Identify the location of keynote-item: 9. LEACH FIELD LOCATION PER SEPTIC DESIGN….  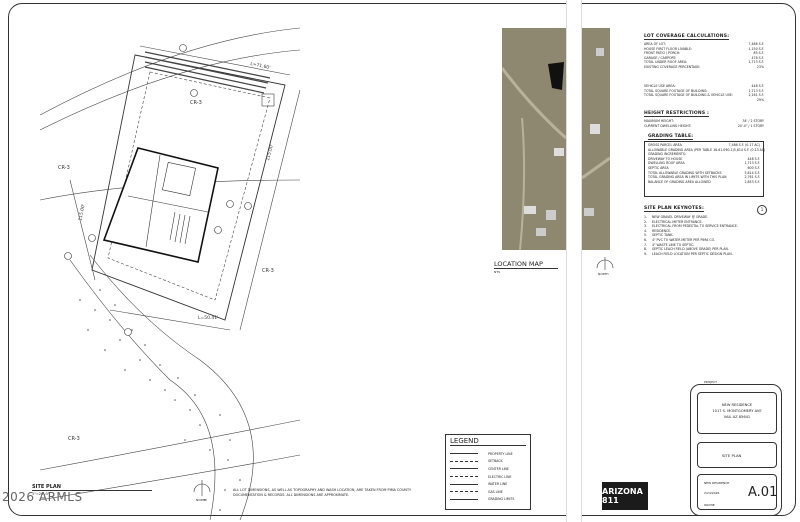
(704, 254).